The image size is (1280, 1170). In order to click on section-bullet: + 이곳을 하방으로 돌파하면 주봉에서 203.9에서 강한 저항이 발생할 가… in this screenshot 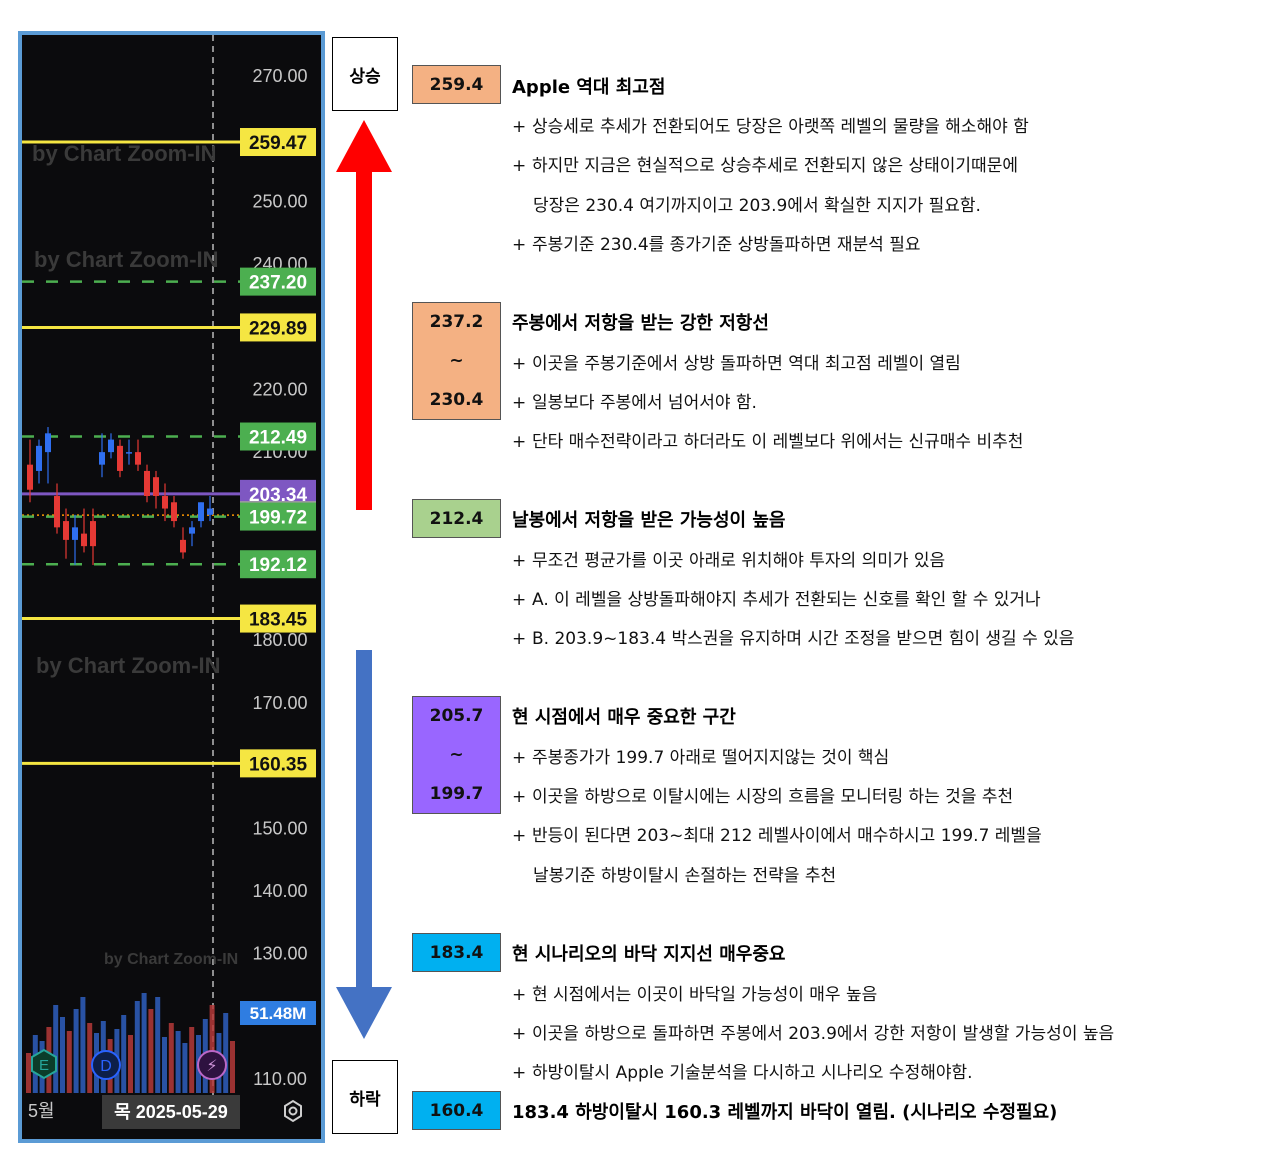, I will do `click(813, 1031)`.